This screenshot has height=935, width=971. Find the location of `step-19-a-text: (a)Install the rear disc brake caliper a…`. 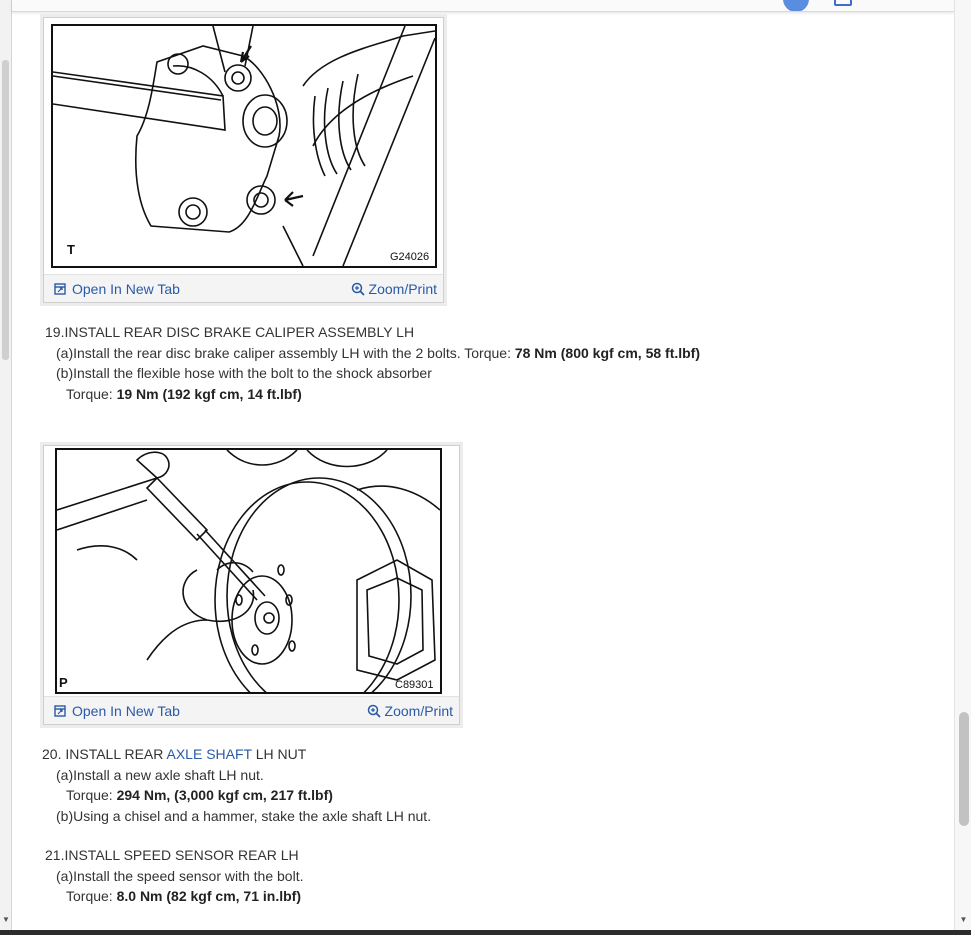

step-19-a-text: (a)Install the rear disc brake caliper a… is located at coordinates (285, 352).